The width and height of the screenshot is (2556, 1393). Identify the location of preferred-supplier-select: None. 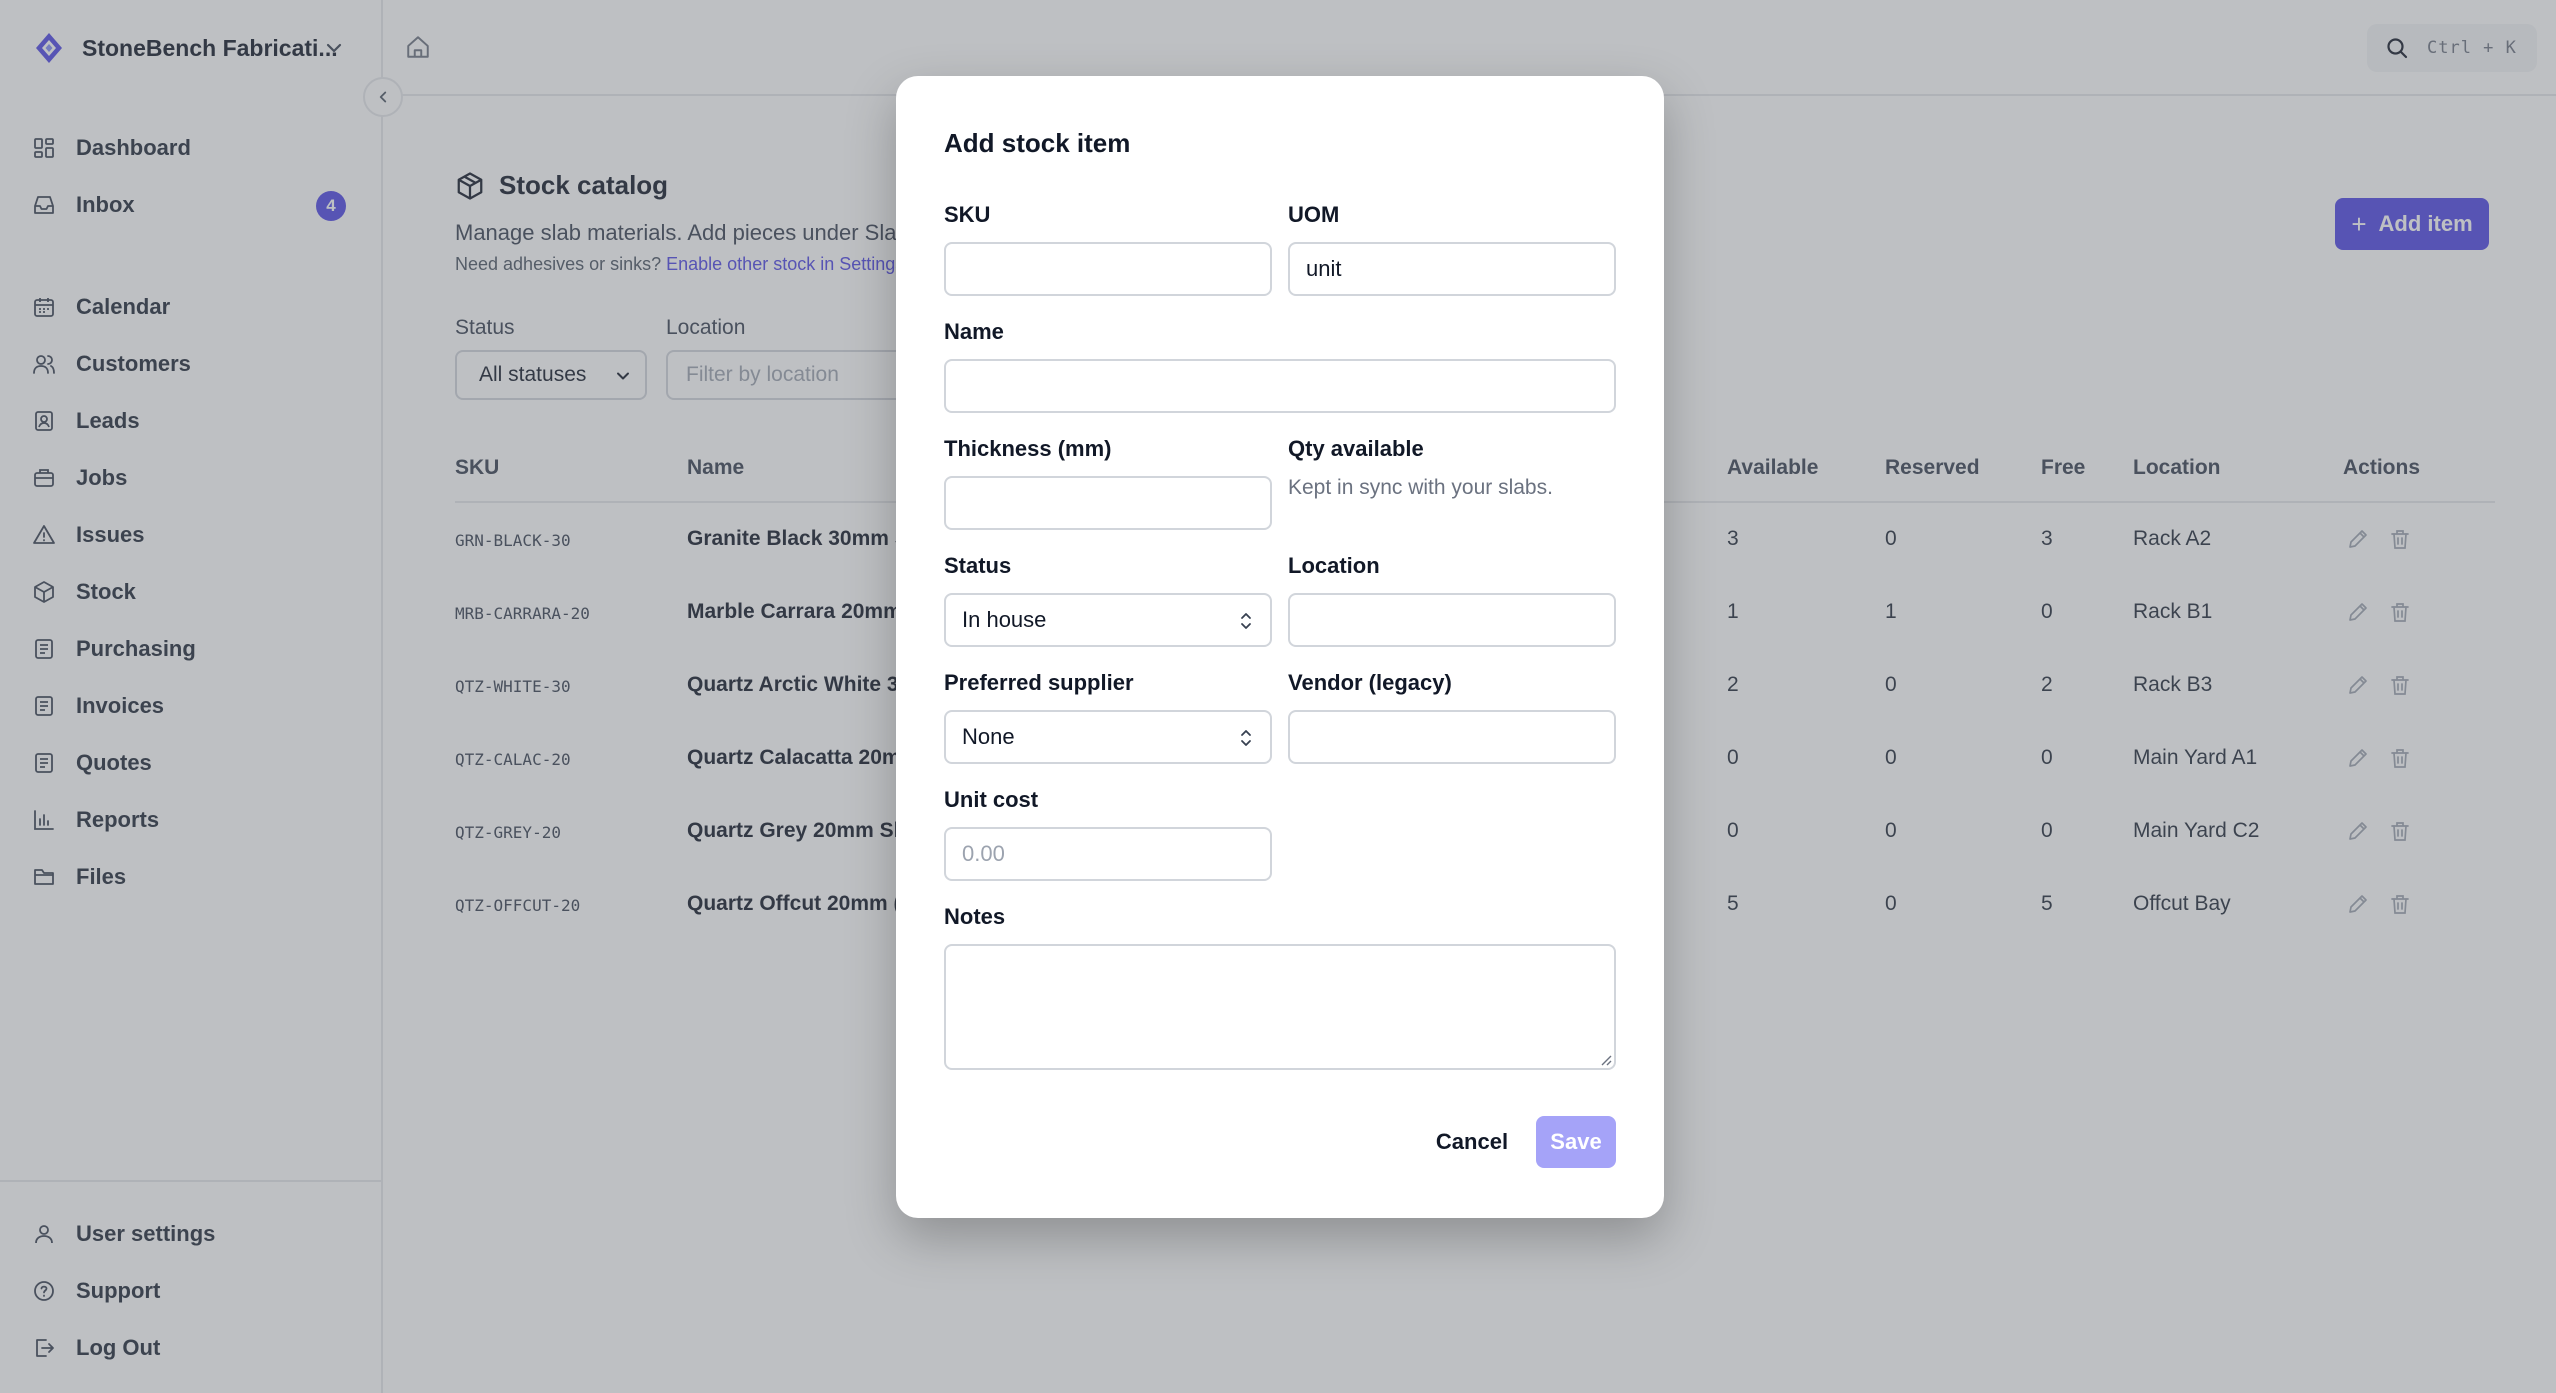
(1108, 737).